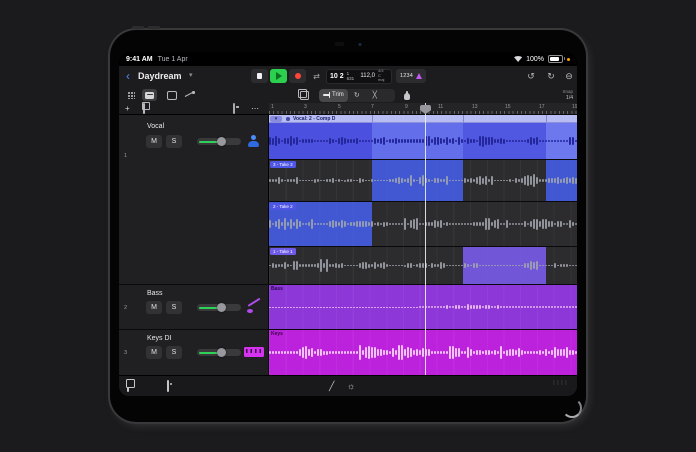  I want to click on live-loops-icon, so click(171, 95).